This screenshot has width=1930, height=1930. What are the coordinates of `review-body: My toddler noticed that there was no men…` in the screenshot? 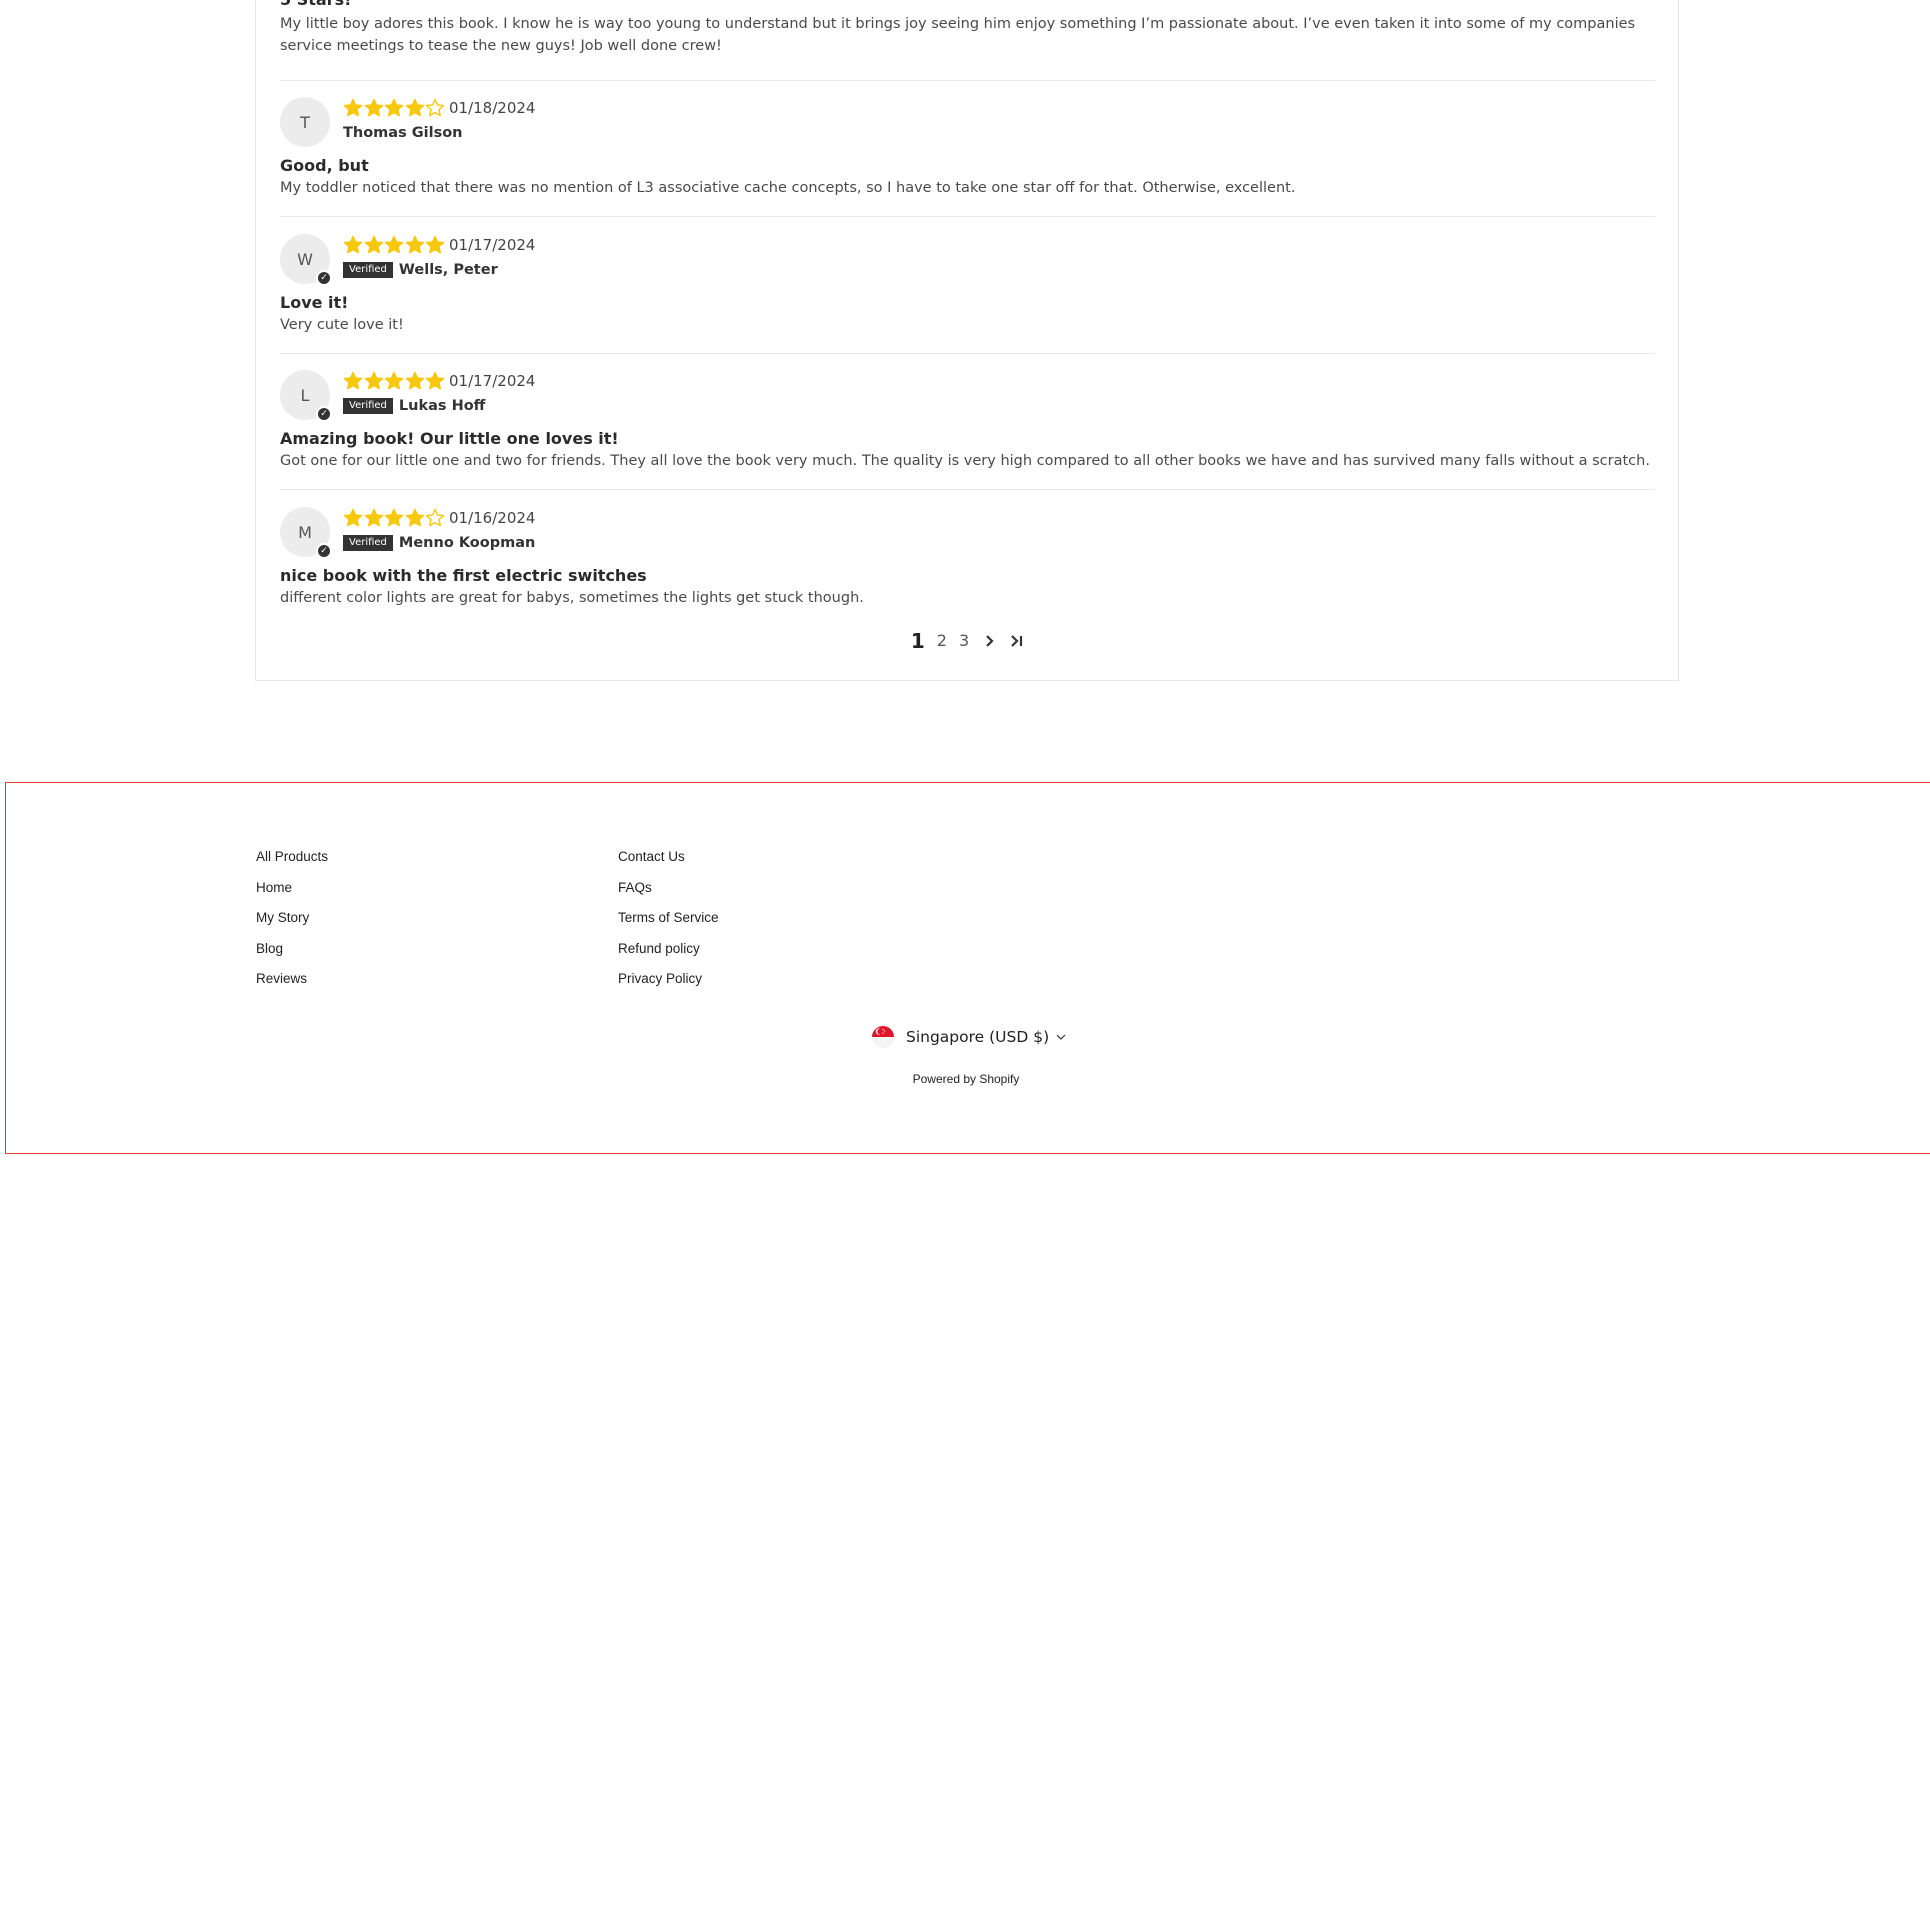 It's located at (788, 188).